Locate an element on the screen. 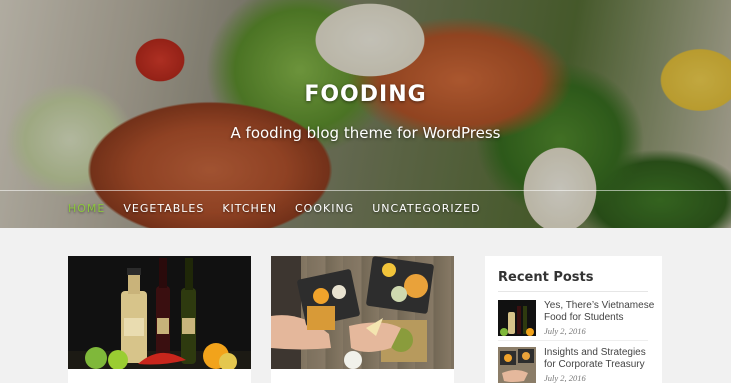 The height and width of the screenshot is (383, 731). bottles-image is located at coordinates (159, 312).